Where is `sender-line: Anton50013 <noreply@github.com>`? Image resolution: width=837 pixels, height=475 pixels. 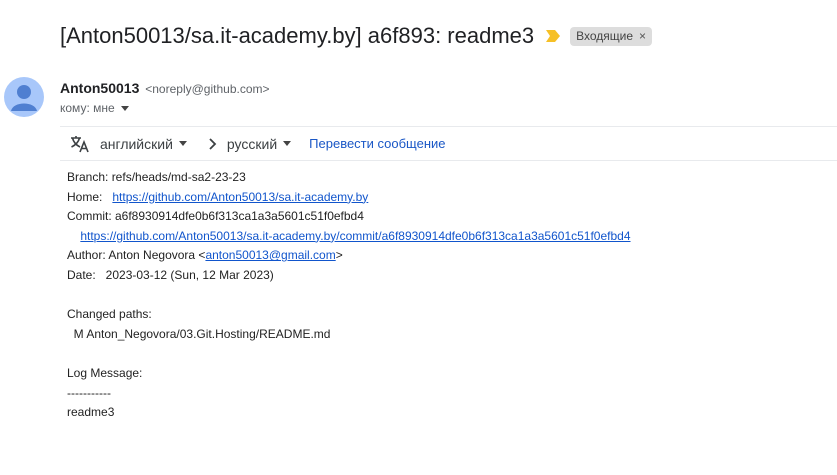 sender-line: Anton50013 <noreply@github.com> is located at coordinates (165, 88).